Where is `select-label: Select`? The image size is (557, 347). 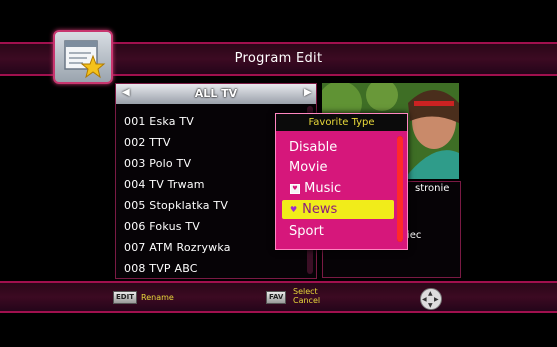 select-label: Select is located at coordinates (305, 291).